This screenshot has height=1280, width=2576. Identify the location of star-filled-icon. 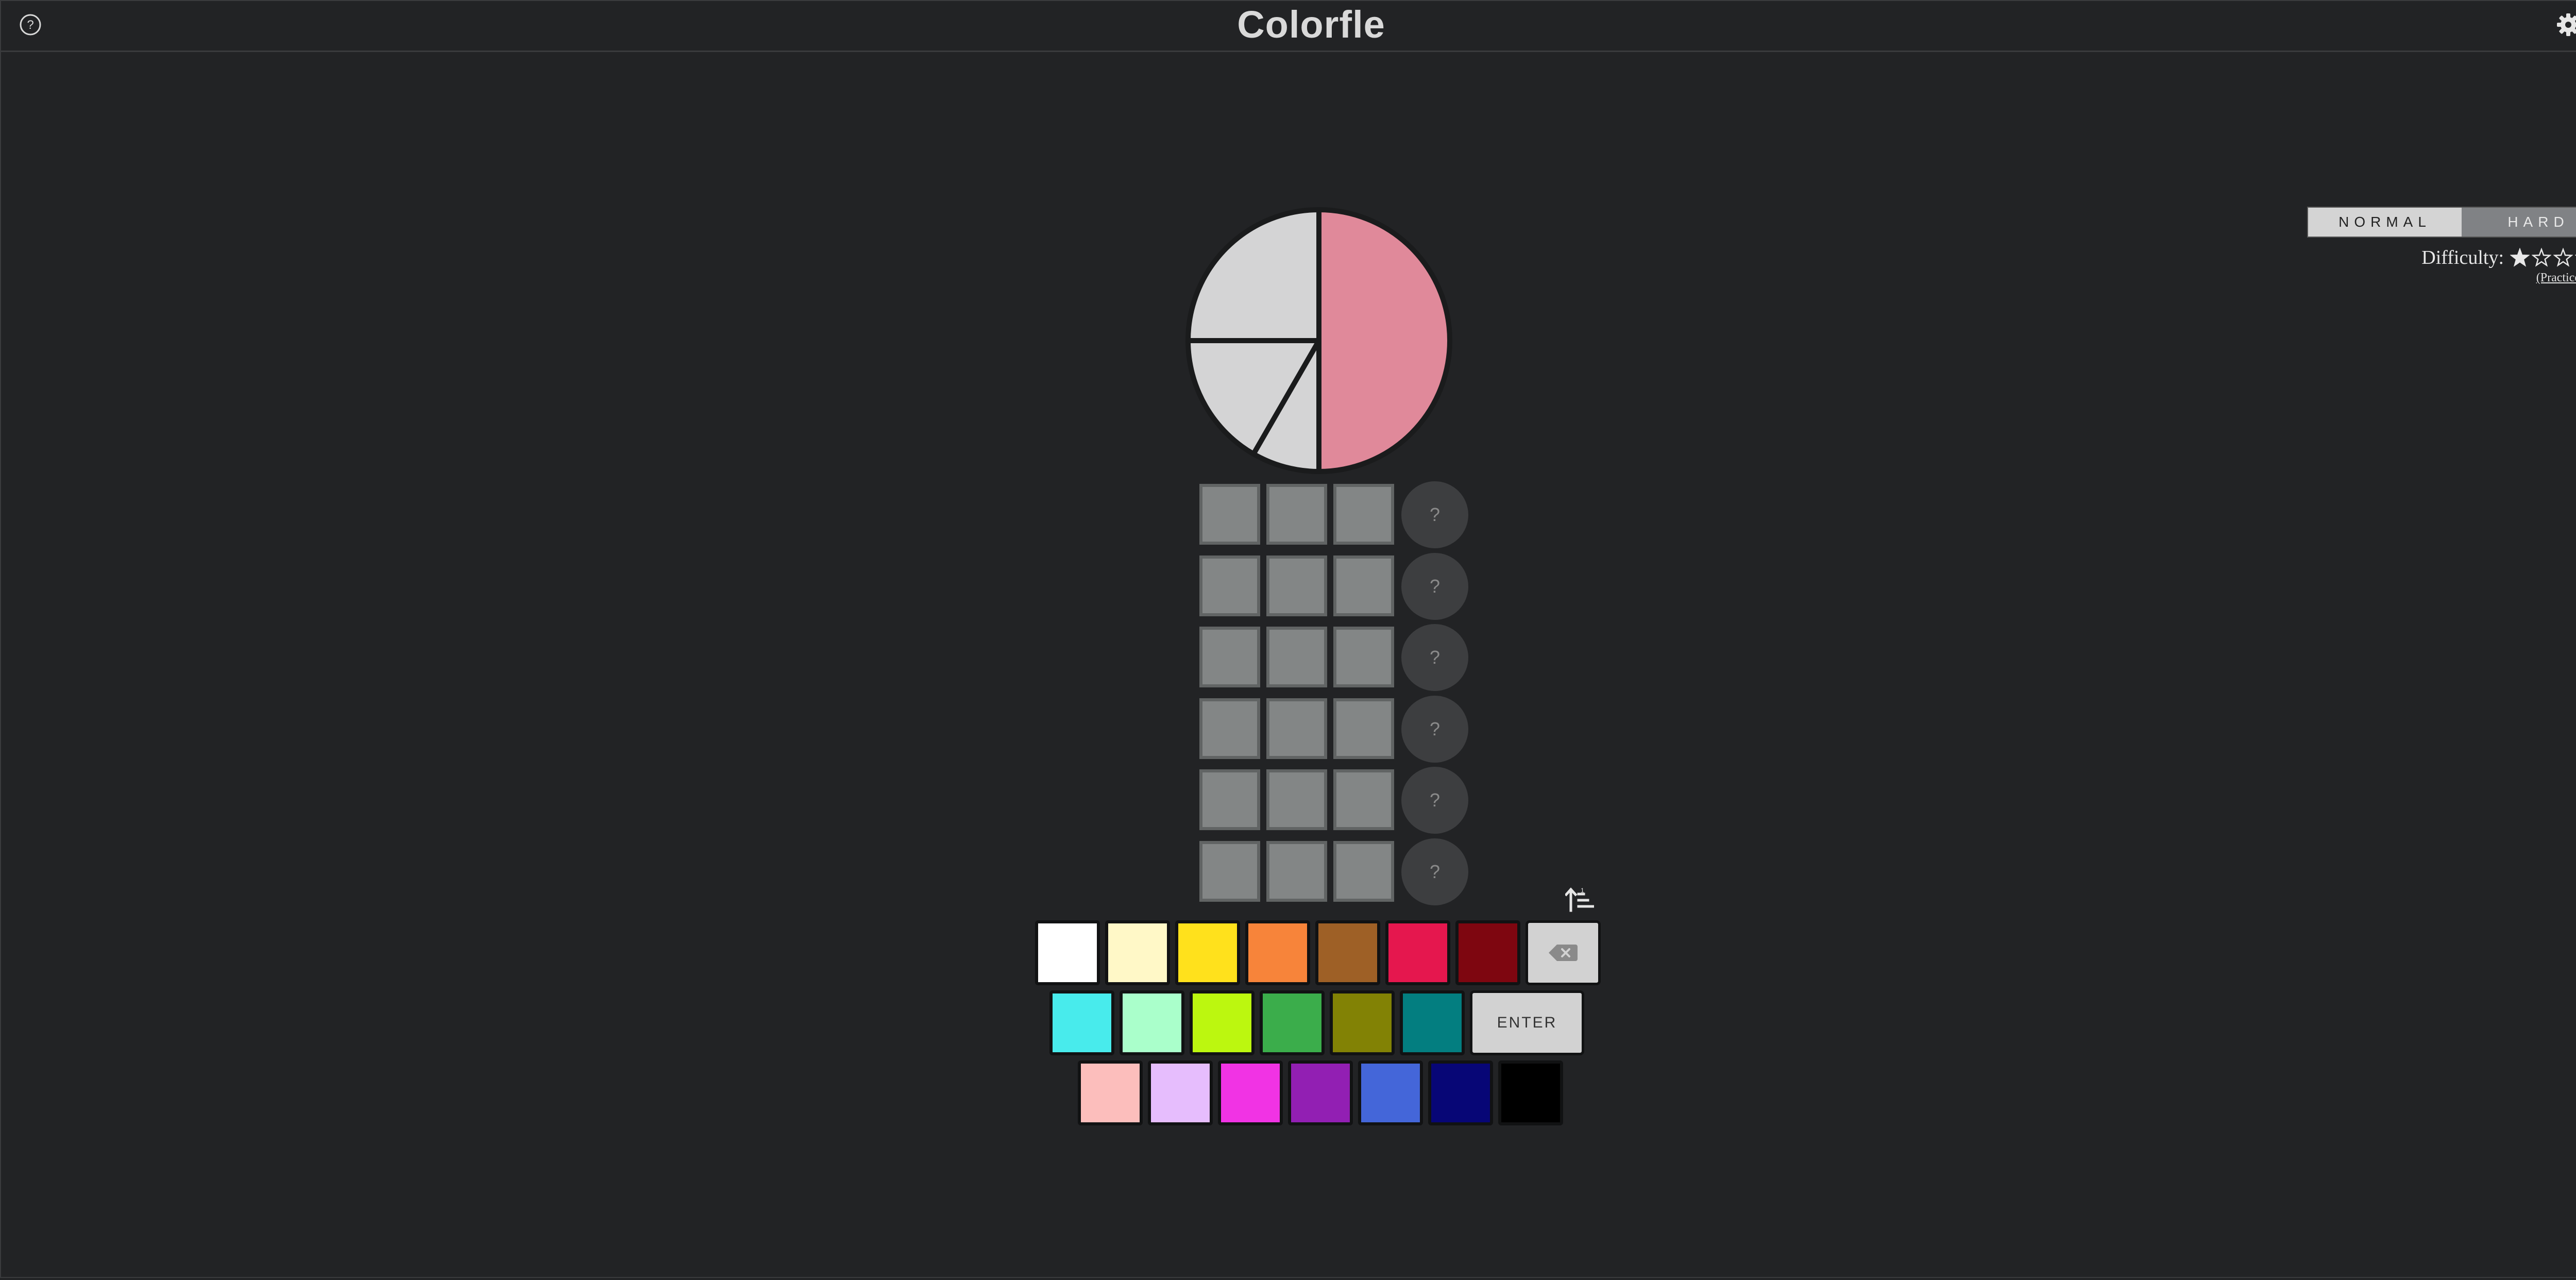
(2520, 257).